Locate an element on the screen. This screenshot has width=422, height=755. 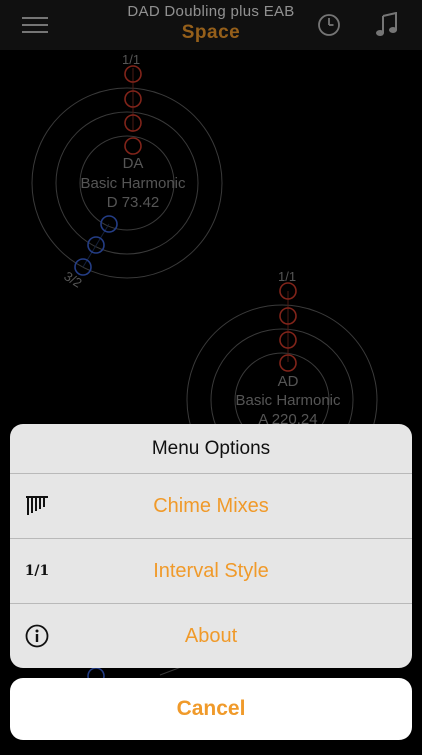
about-label: About is located at coordinates (211, 635).